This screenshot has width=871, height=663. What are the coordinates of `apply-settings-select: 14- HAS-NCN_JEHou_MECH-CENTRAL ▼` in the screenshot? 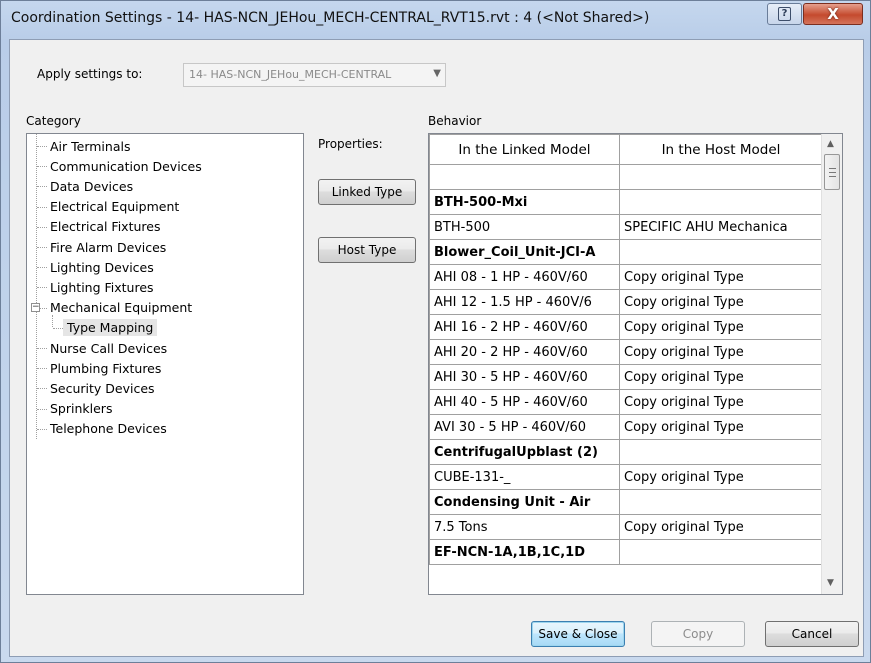 It's located at (314, 75).